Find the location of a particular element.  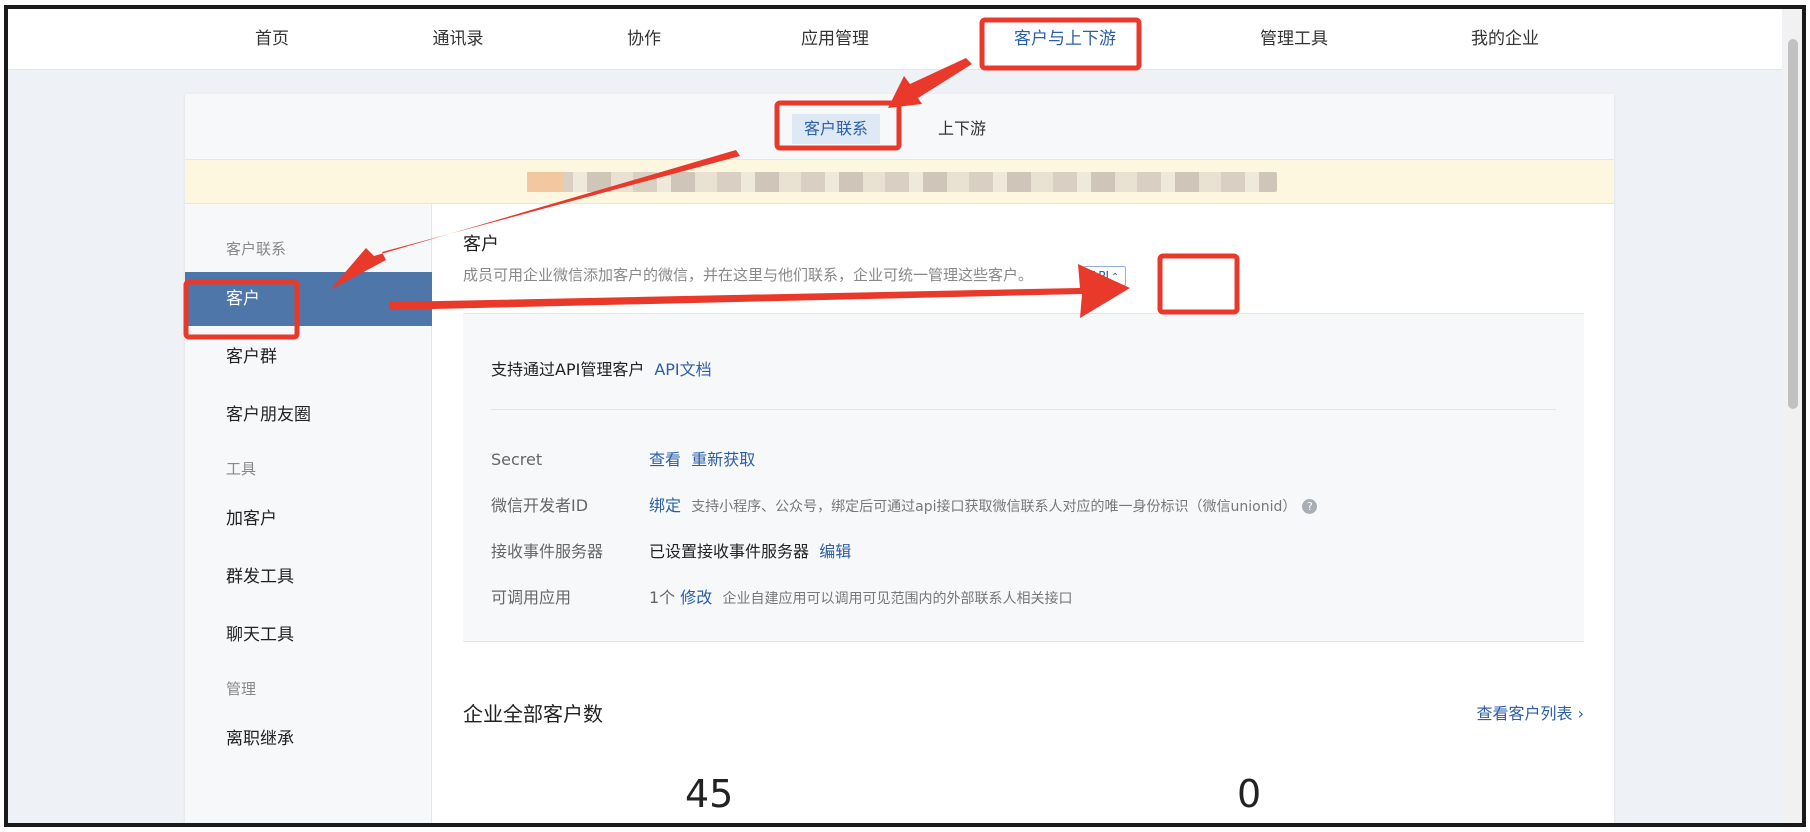

api-heading-text: 支持通过API管理客户 is located at coordinates (568, 369).